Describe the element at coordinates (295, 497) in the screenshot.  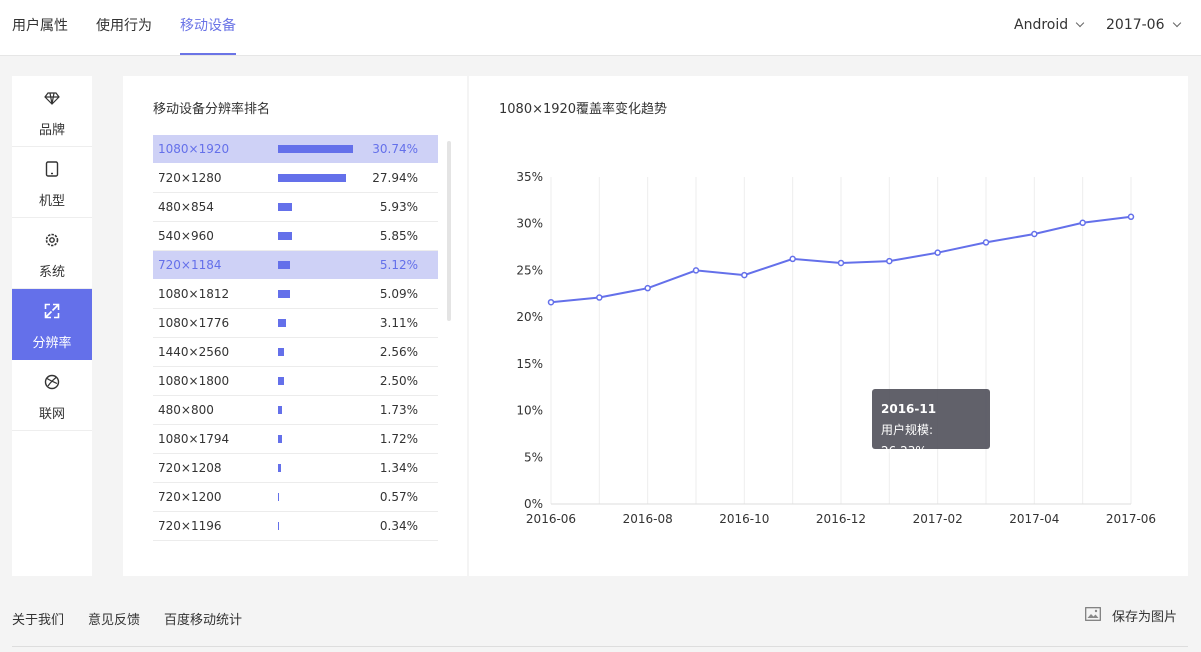
I see `ranking-row: 720×1200 0.57%` at that location.